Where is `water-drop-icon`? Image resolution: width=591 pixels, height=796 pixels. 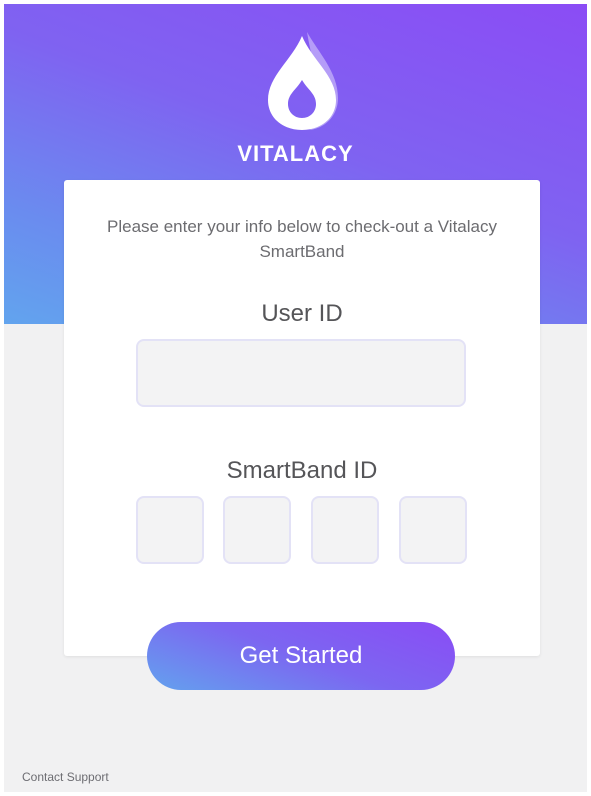
water-drop-icon is located at coordinates (303, 81).